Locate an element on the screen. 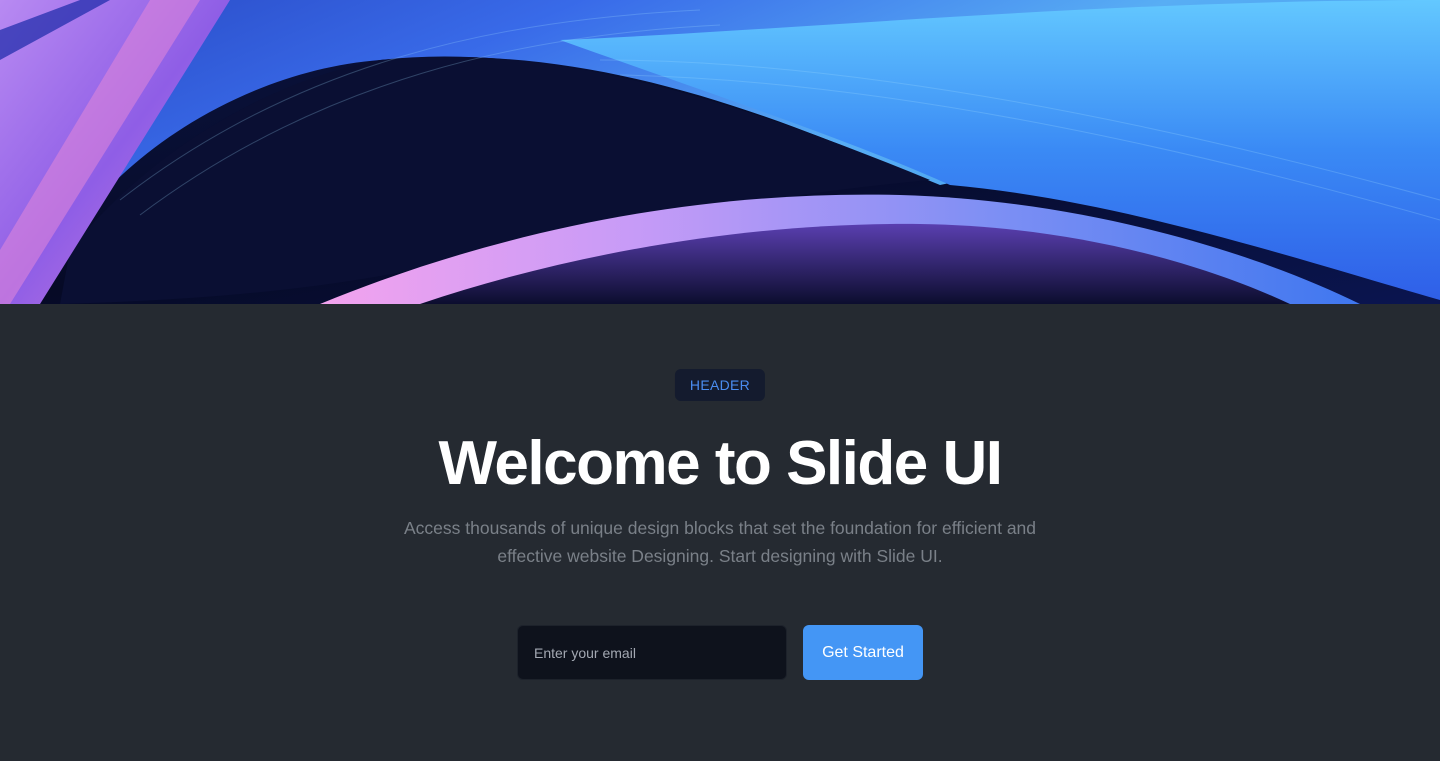 The height and width of the screenshot is (761, 1440). email-signup-form: Get Started is located at coordinates (720, 652).